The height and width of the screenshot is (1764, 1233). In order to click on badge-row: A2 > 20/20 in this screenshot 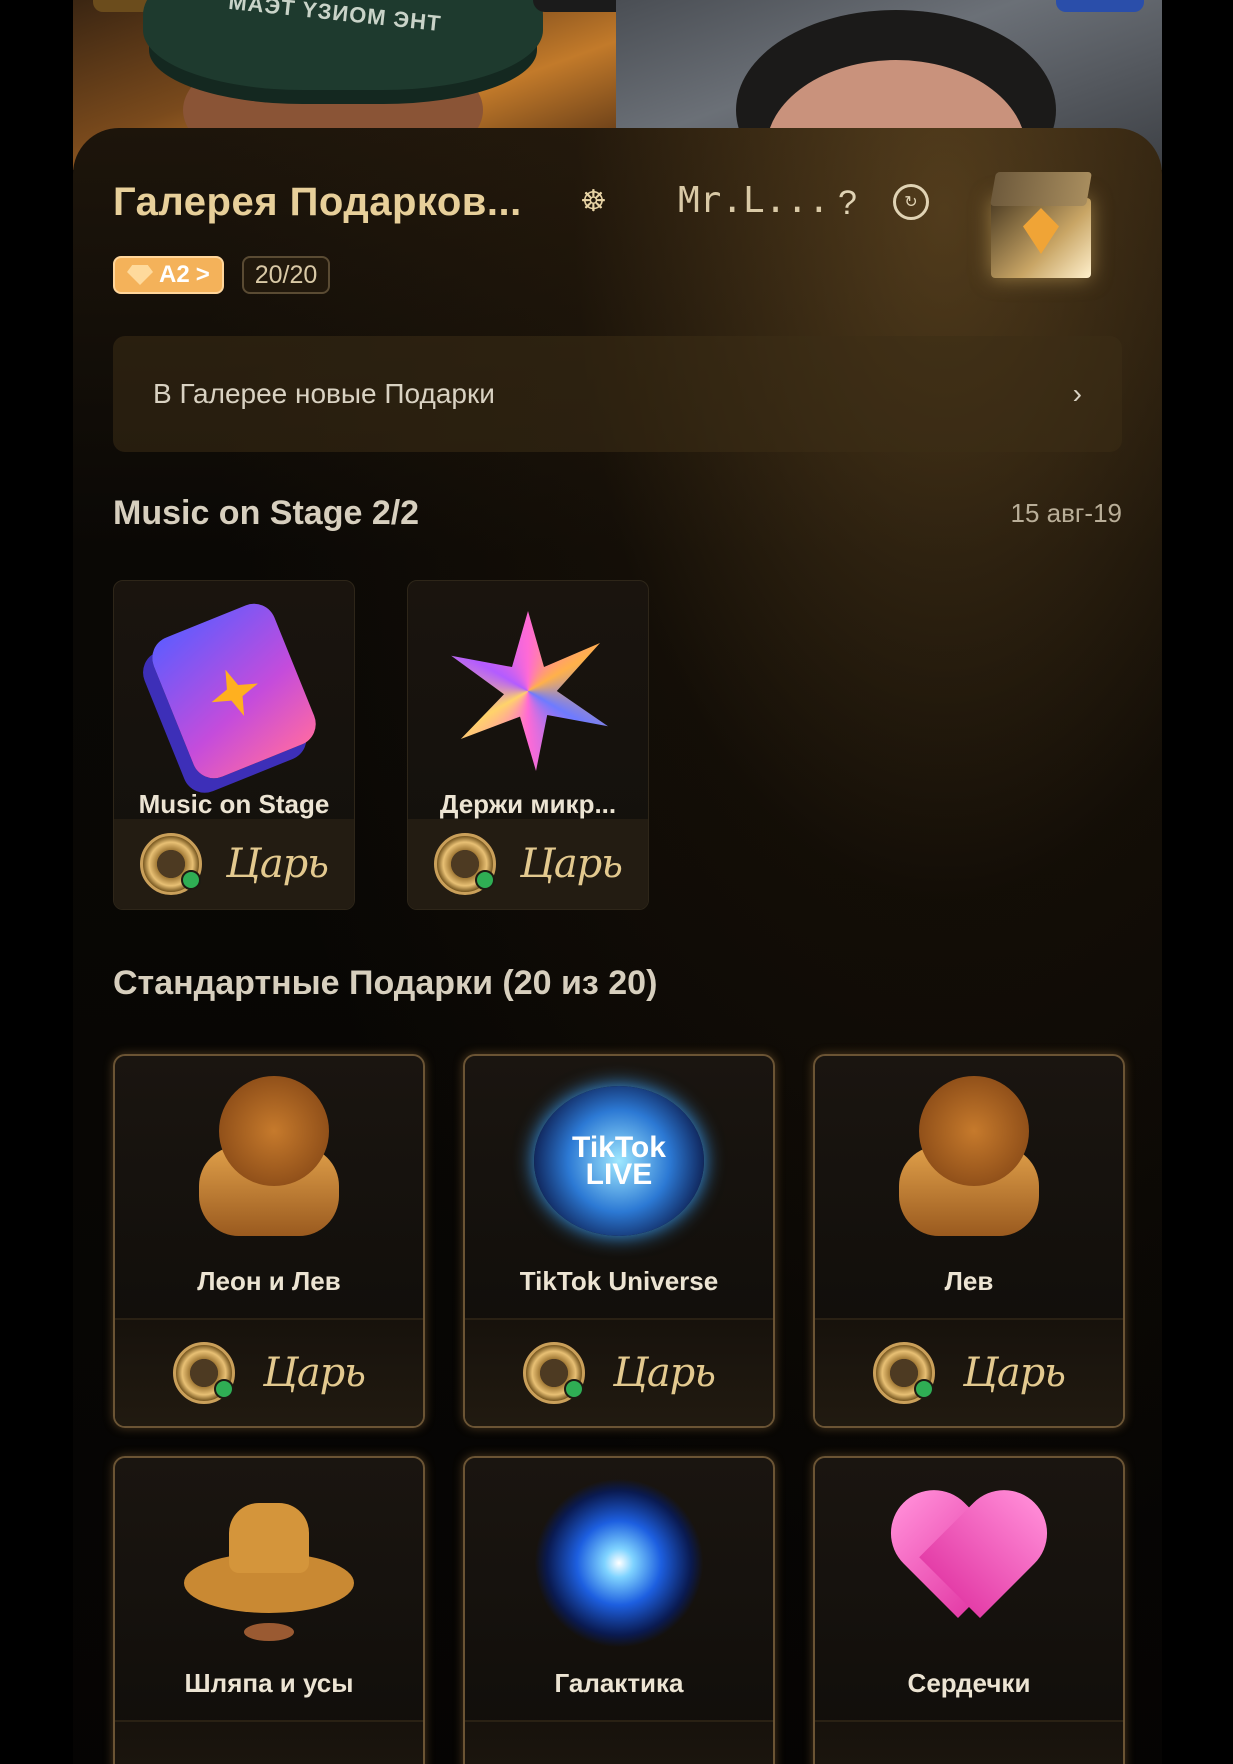, I will do `click(222, 275)`.